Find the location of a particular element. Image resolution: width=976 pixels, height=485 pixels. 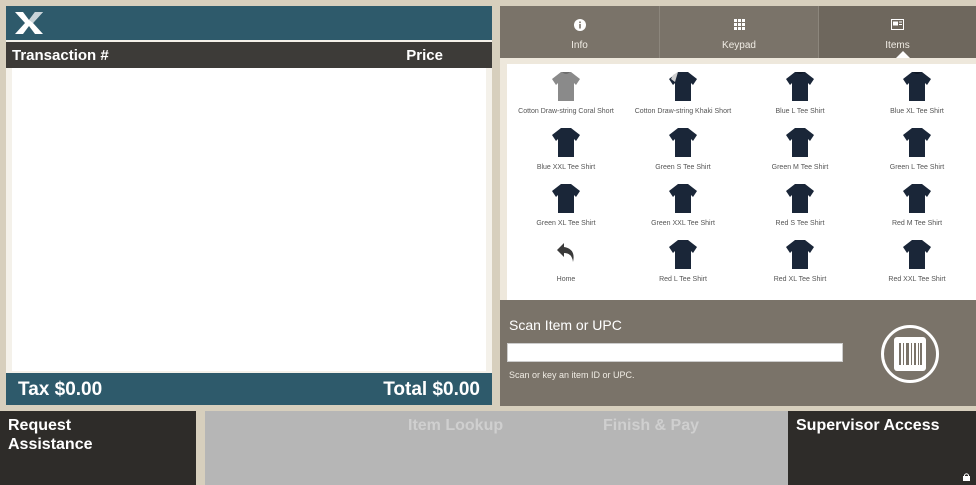

tax-value: $0.00 is located at coordinates (78, 389).